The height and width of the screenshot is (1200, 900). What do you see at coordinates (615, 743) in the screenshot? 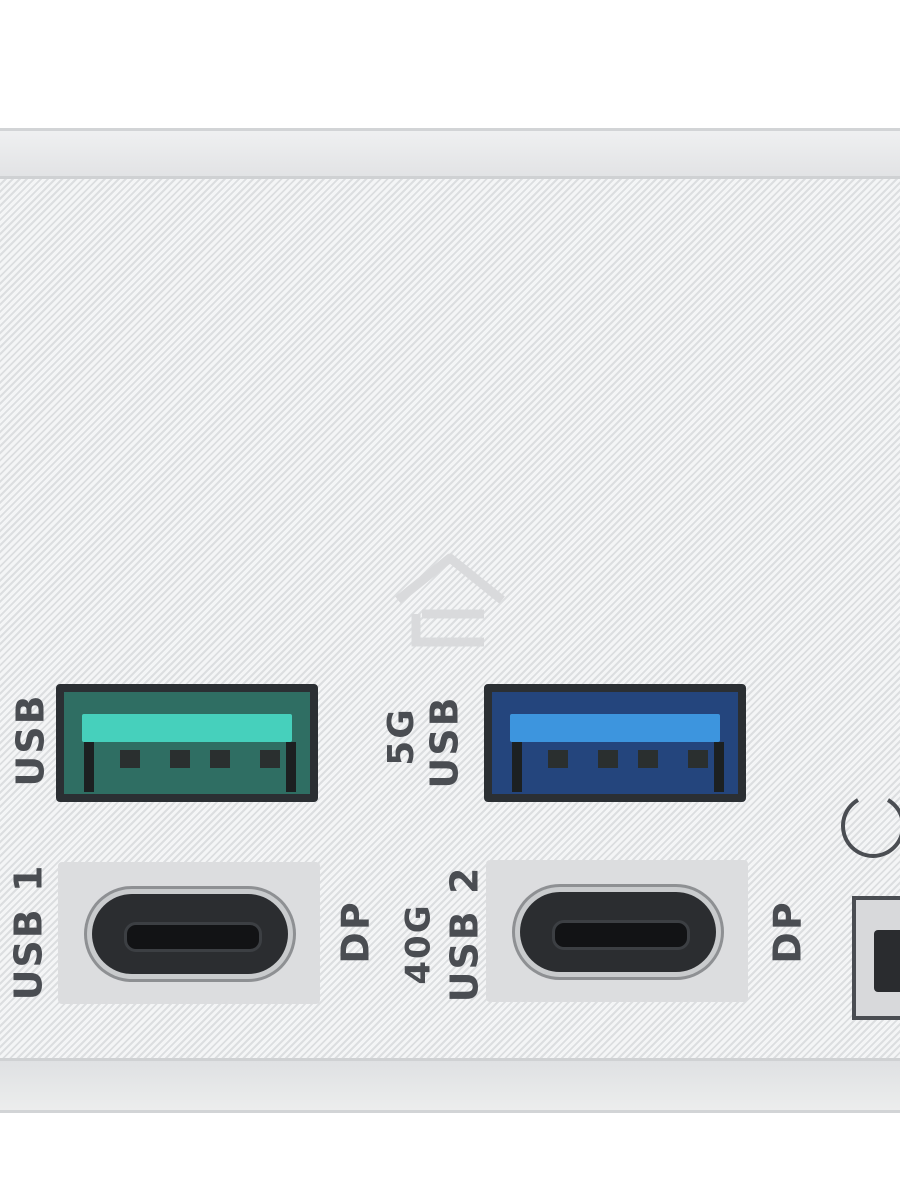
I see `usb-a-port-right` at bounding box center [615, 743].